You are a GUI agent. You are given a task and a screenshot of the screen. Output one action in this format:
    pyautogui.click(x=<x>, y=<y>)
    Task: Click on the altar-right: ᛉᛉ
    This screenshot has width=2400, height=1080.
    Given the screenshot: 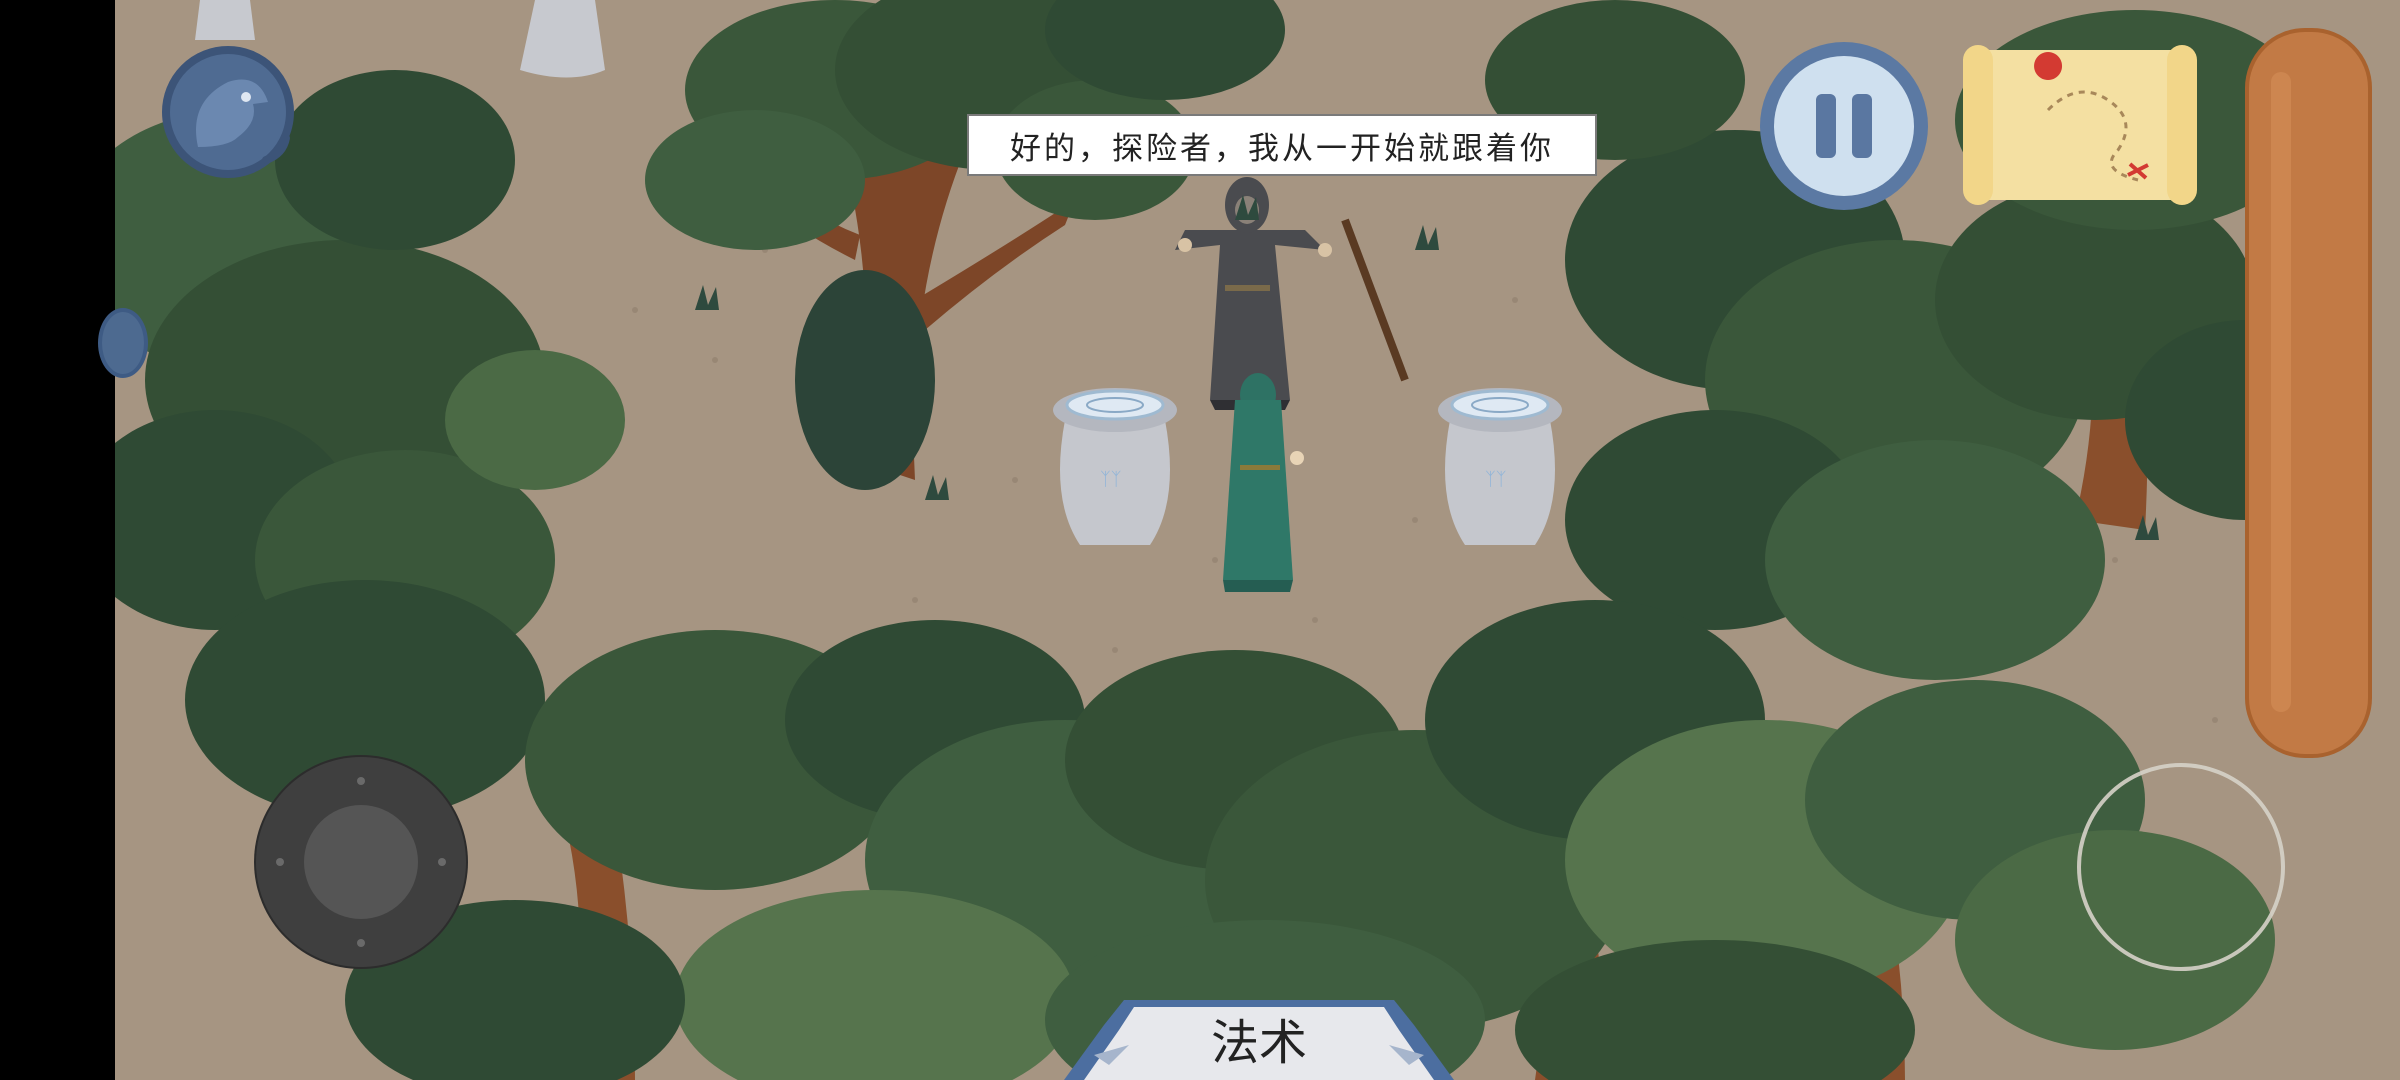 What is the action you would take?
    pyautogui.click(x=1500, y=466)
    